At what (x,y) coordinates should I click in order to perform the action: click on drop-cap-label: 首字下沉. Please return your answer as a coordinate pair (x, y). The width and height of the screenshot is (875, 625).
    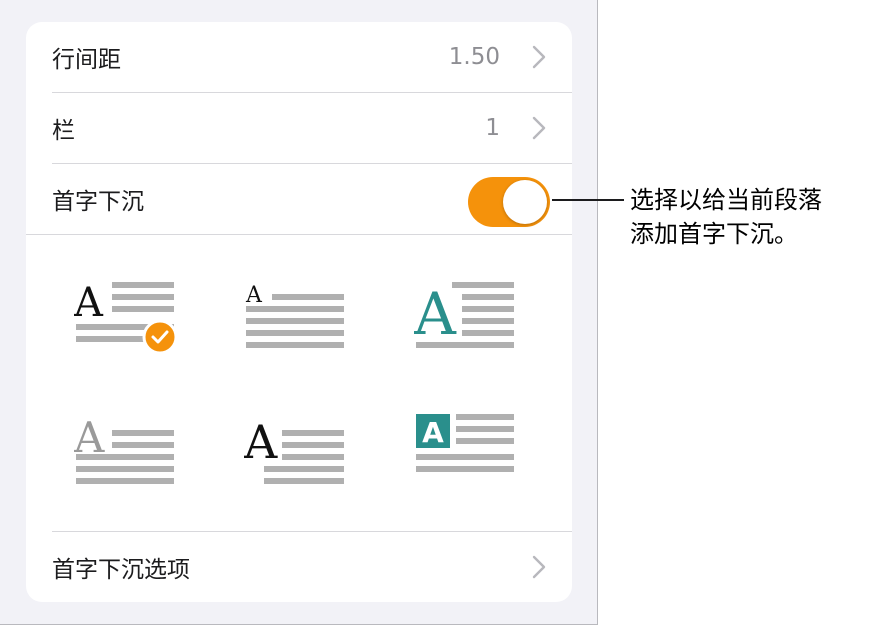
    Looking at the image, I should click on (98, 202).